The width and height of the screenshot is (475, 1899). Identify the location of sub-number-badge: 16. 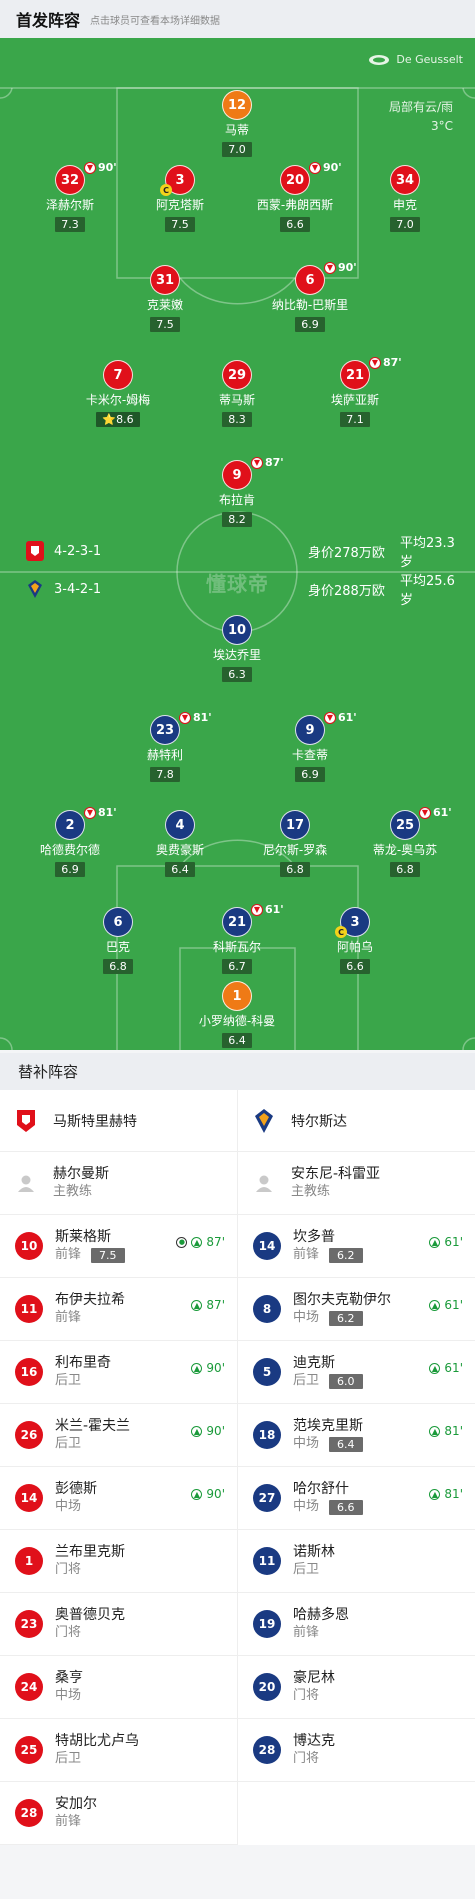
(29, 1372).